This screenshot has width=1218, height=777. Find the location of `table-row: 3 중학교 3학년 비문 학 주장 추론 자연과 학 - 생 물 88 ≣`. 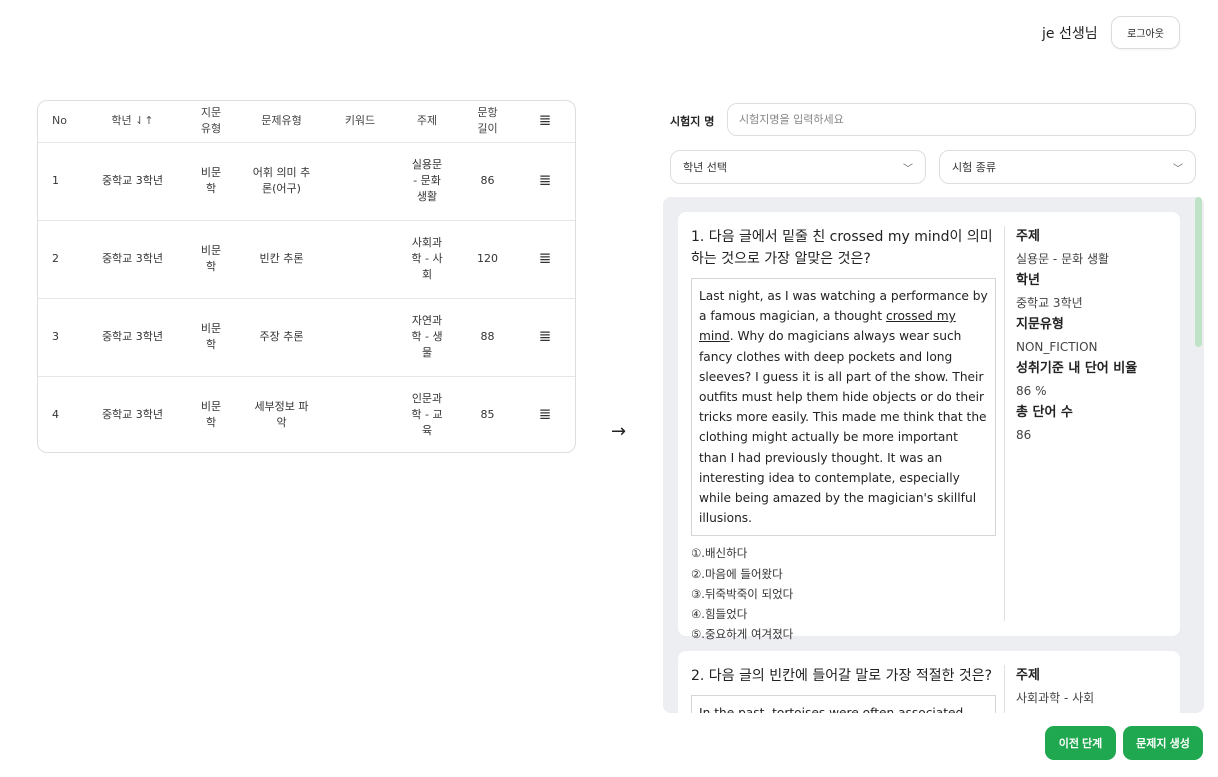

table-row: 3 중학교 3학년 비문 학 주장 추론 자연과 학 - 생 물 88 ≣ is located at coordinates (306, 337).